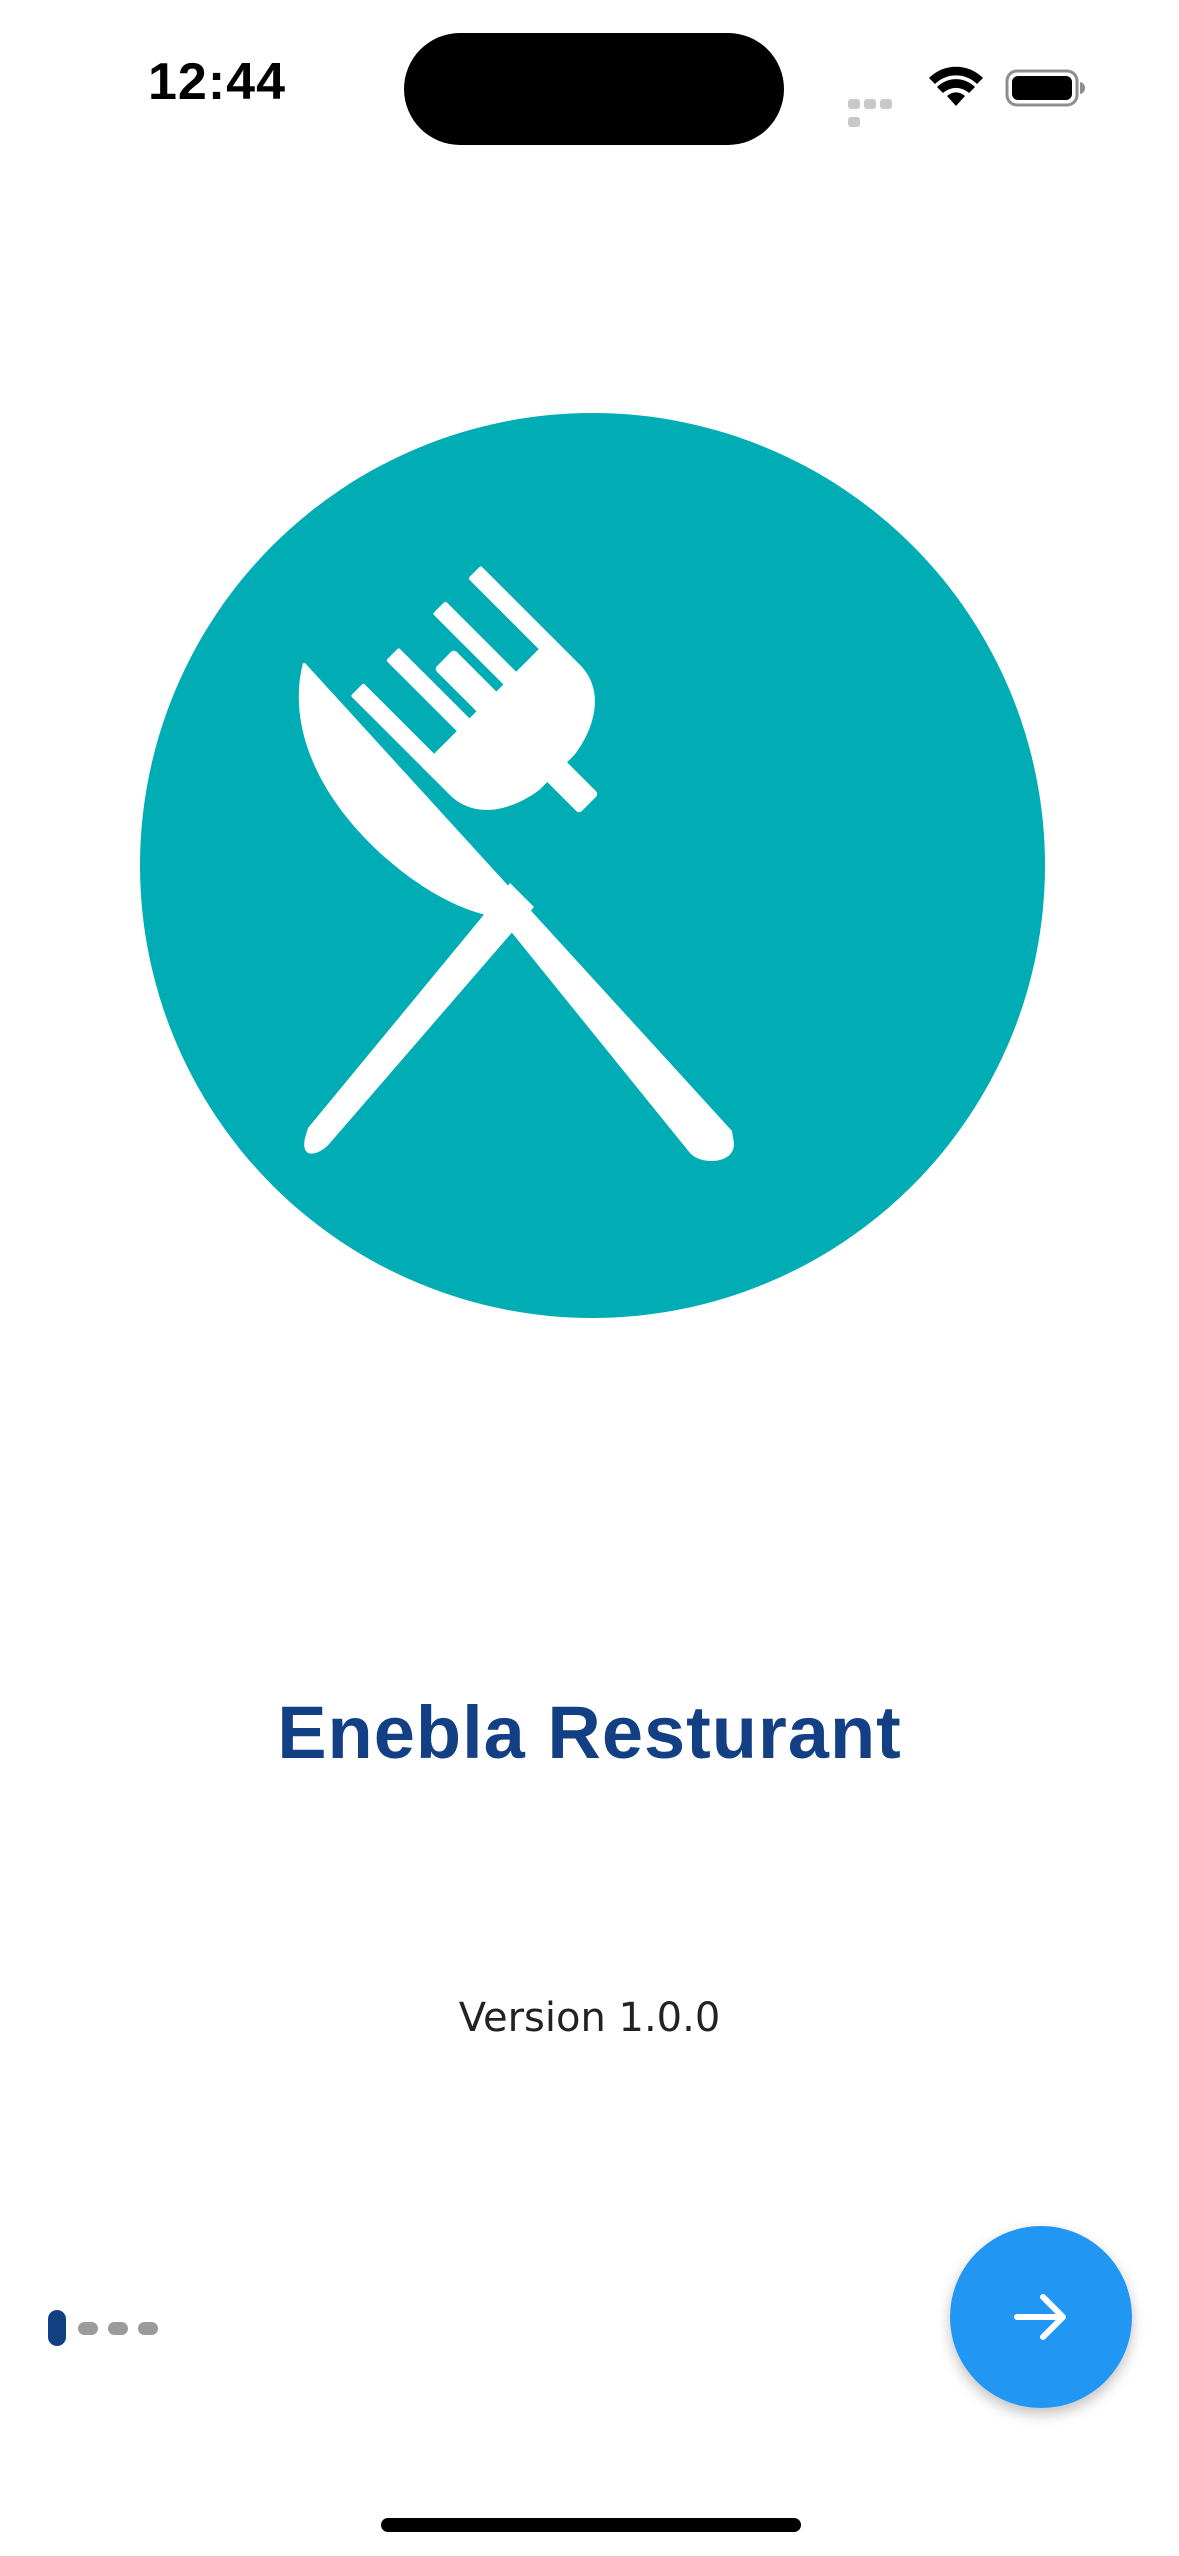  I want to click on status-time: 12:44, so click(217, 82).